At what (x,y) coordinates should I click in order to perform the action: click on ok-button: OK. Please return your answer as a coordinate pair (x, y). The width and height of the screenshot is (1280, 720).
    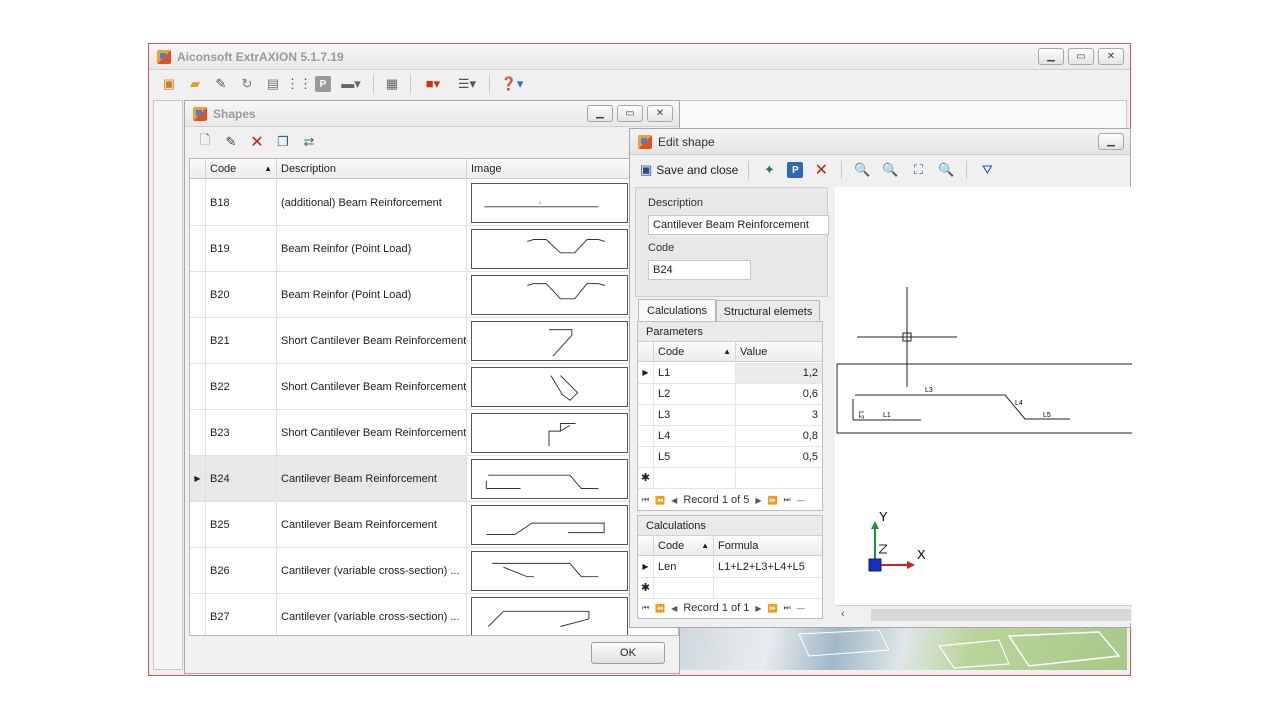
    Looking at the image, I should click on (628, 653).